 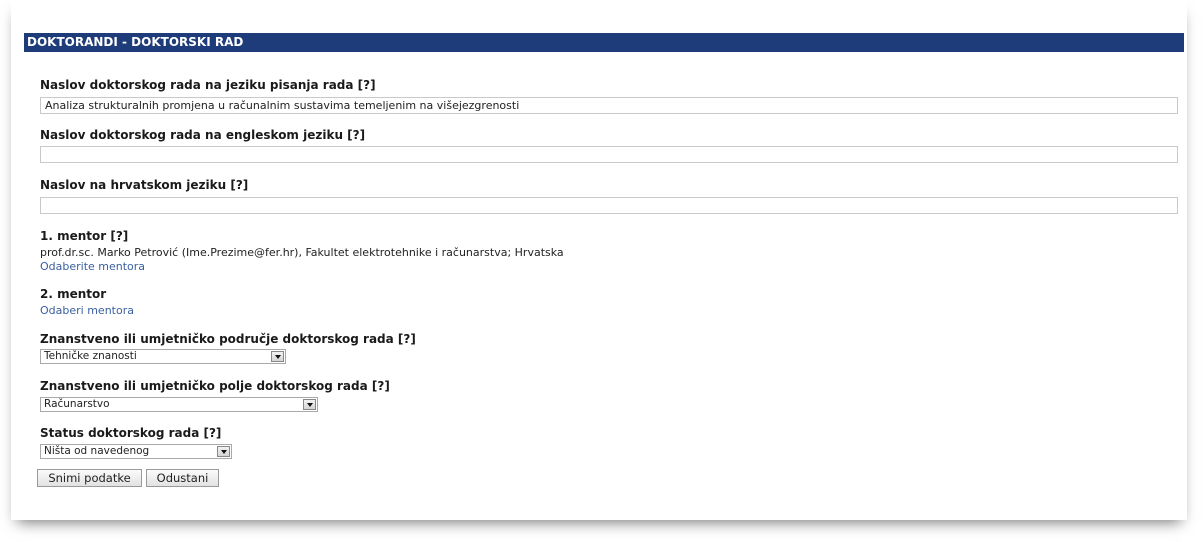 I want to click on status-label: Status doktorskog rada [?], so click(x=131, y=433).